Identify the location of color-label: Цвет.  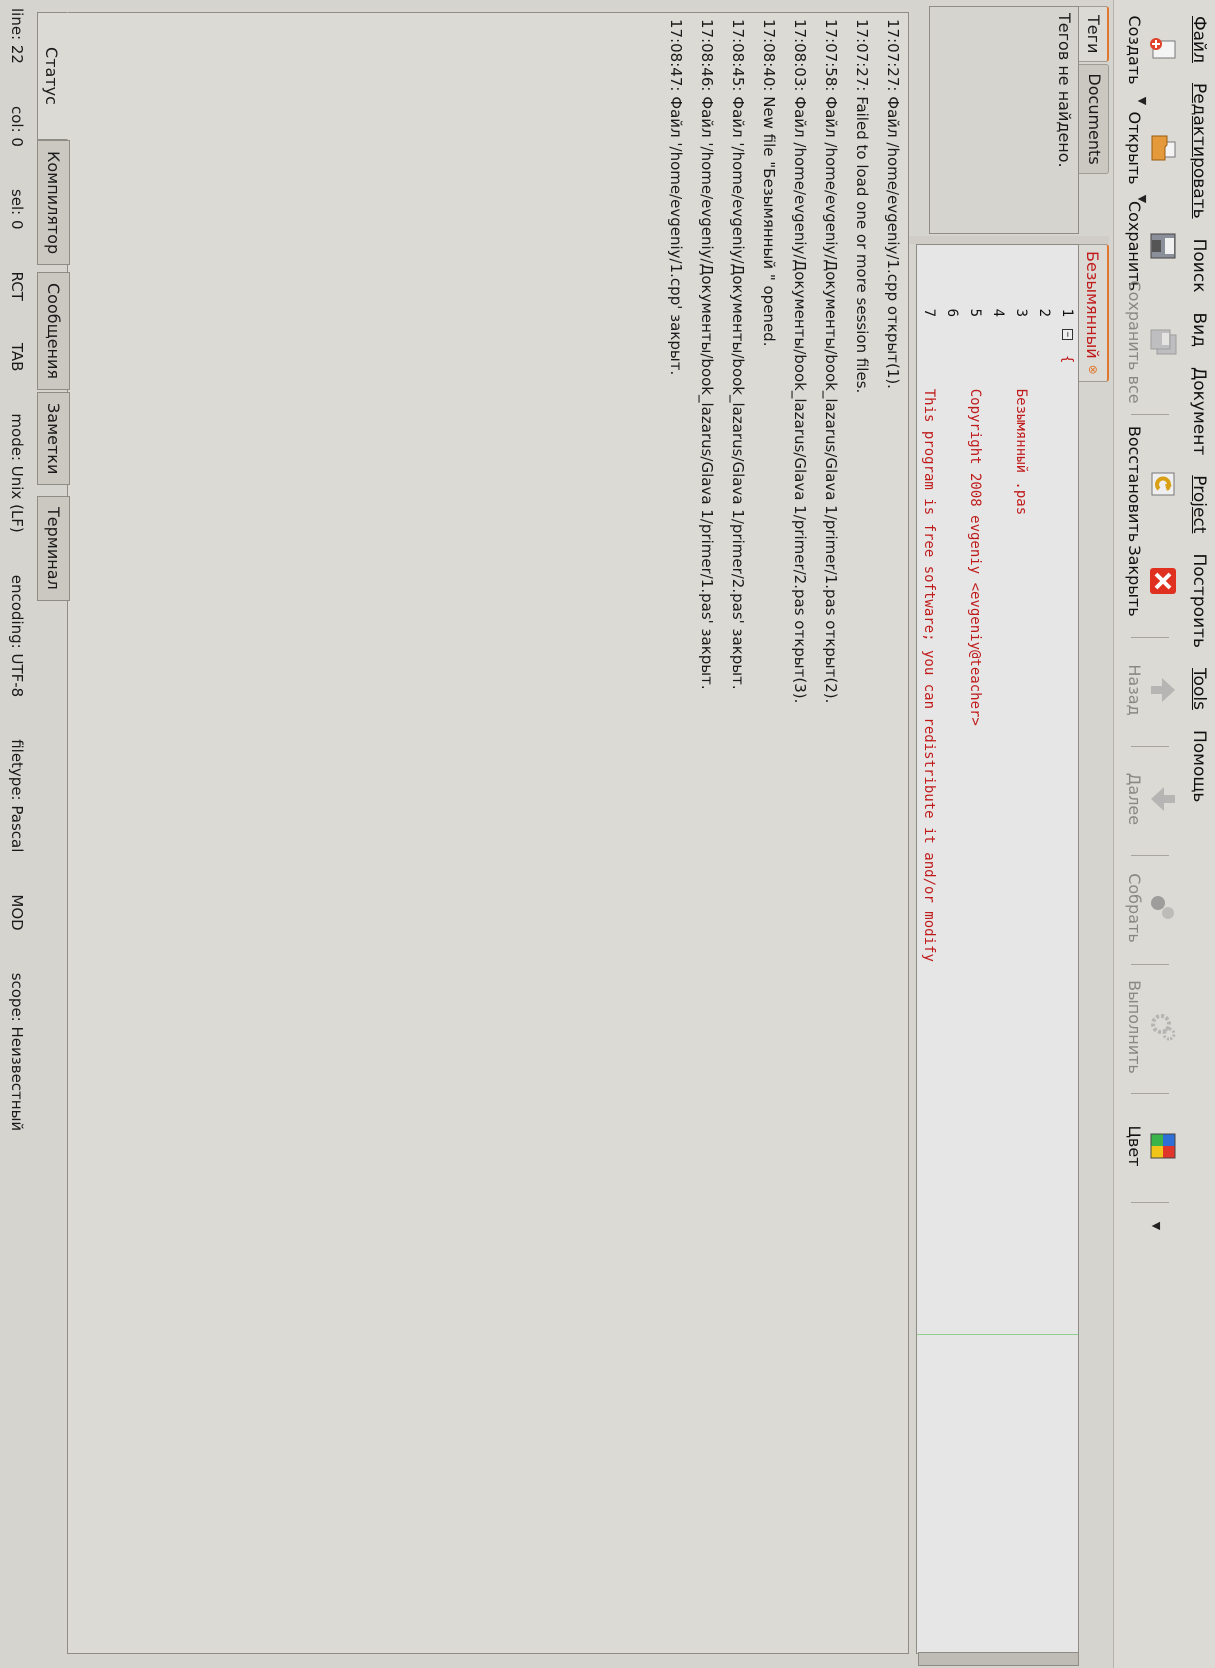
(1134, 1146).